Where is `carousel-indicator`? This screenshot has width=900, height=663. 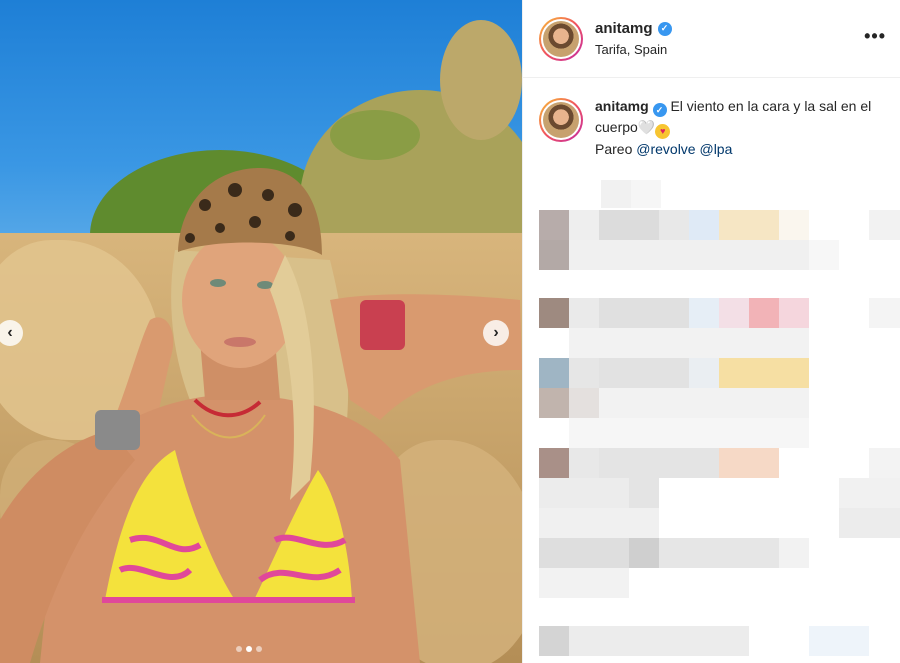 carousel-indicator is located at coordinates (249, 649).